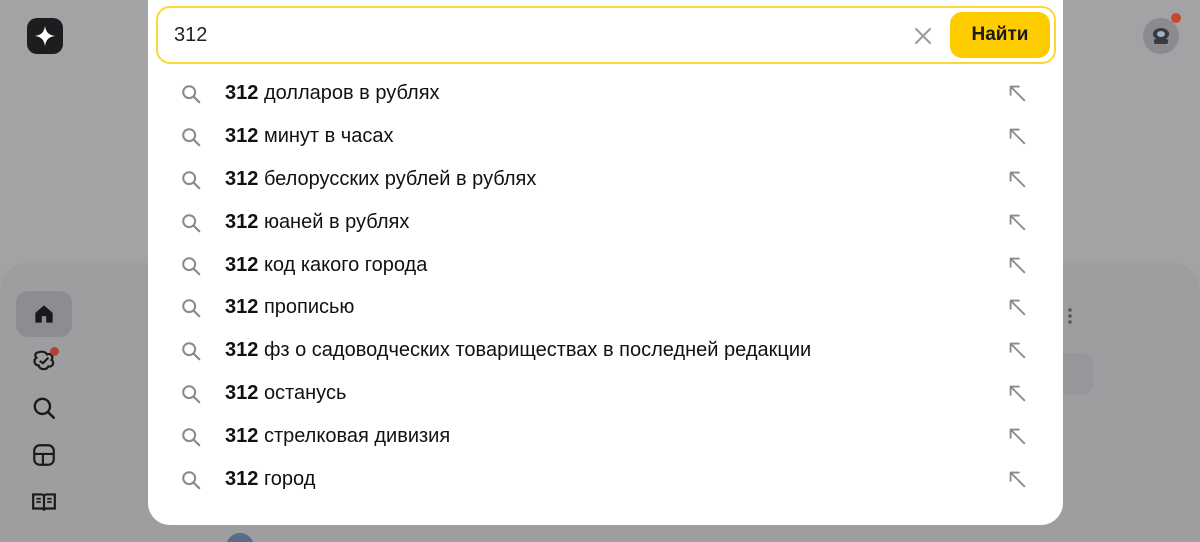  I want to click on suggestion-text: 312 белорусских рублей в рублях, so click(380, 179).